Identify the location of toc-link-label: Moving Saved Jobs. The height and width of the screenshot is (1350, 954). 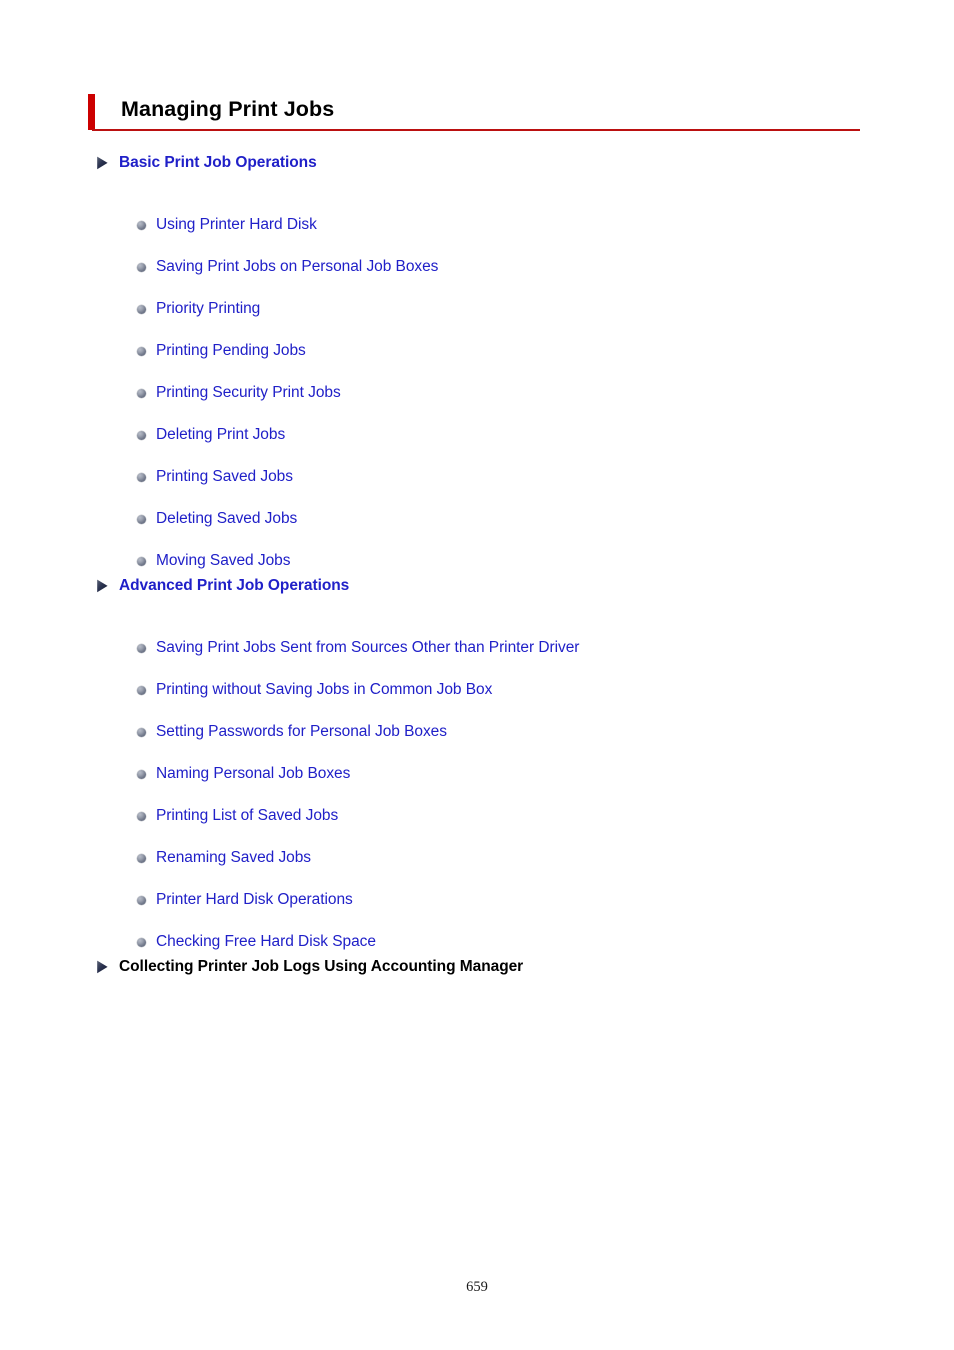
(223, 561).